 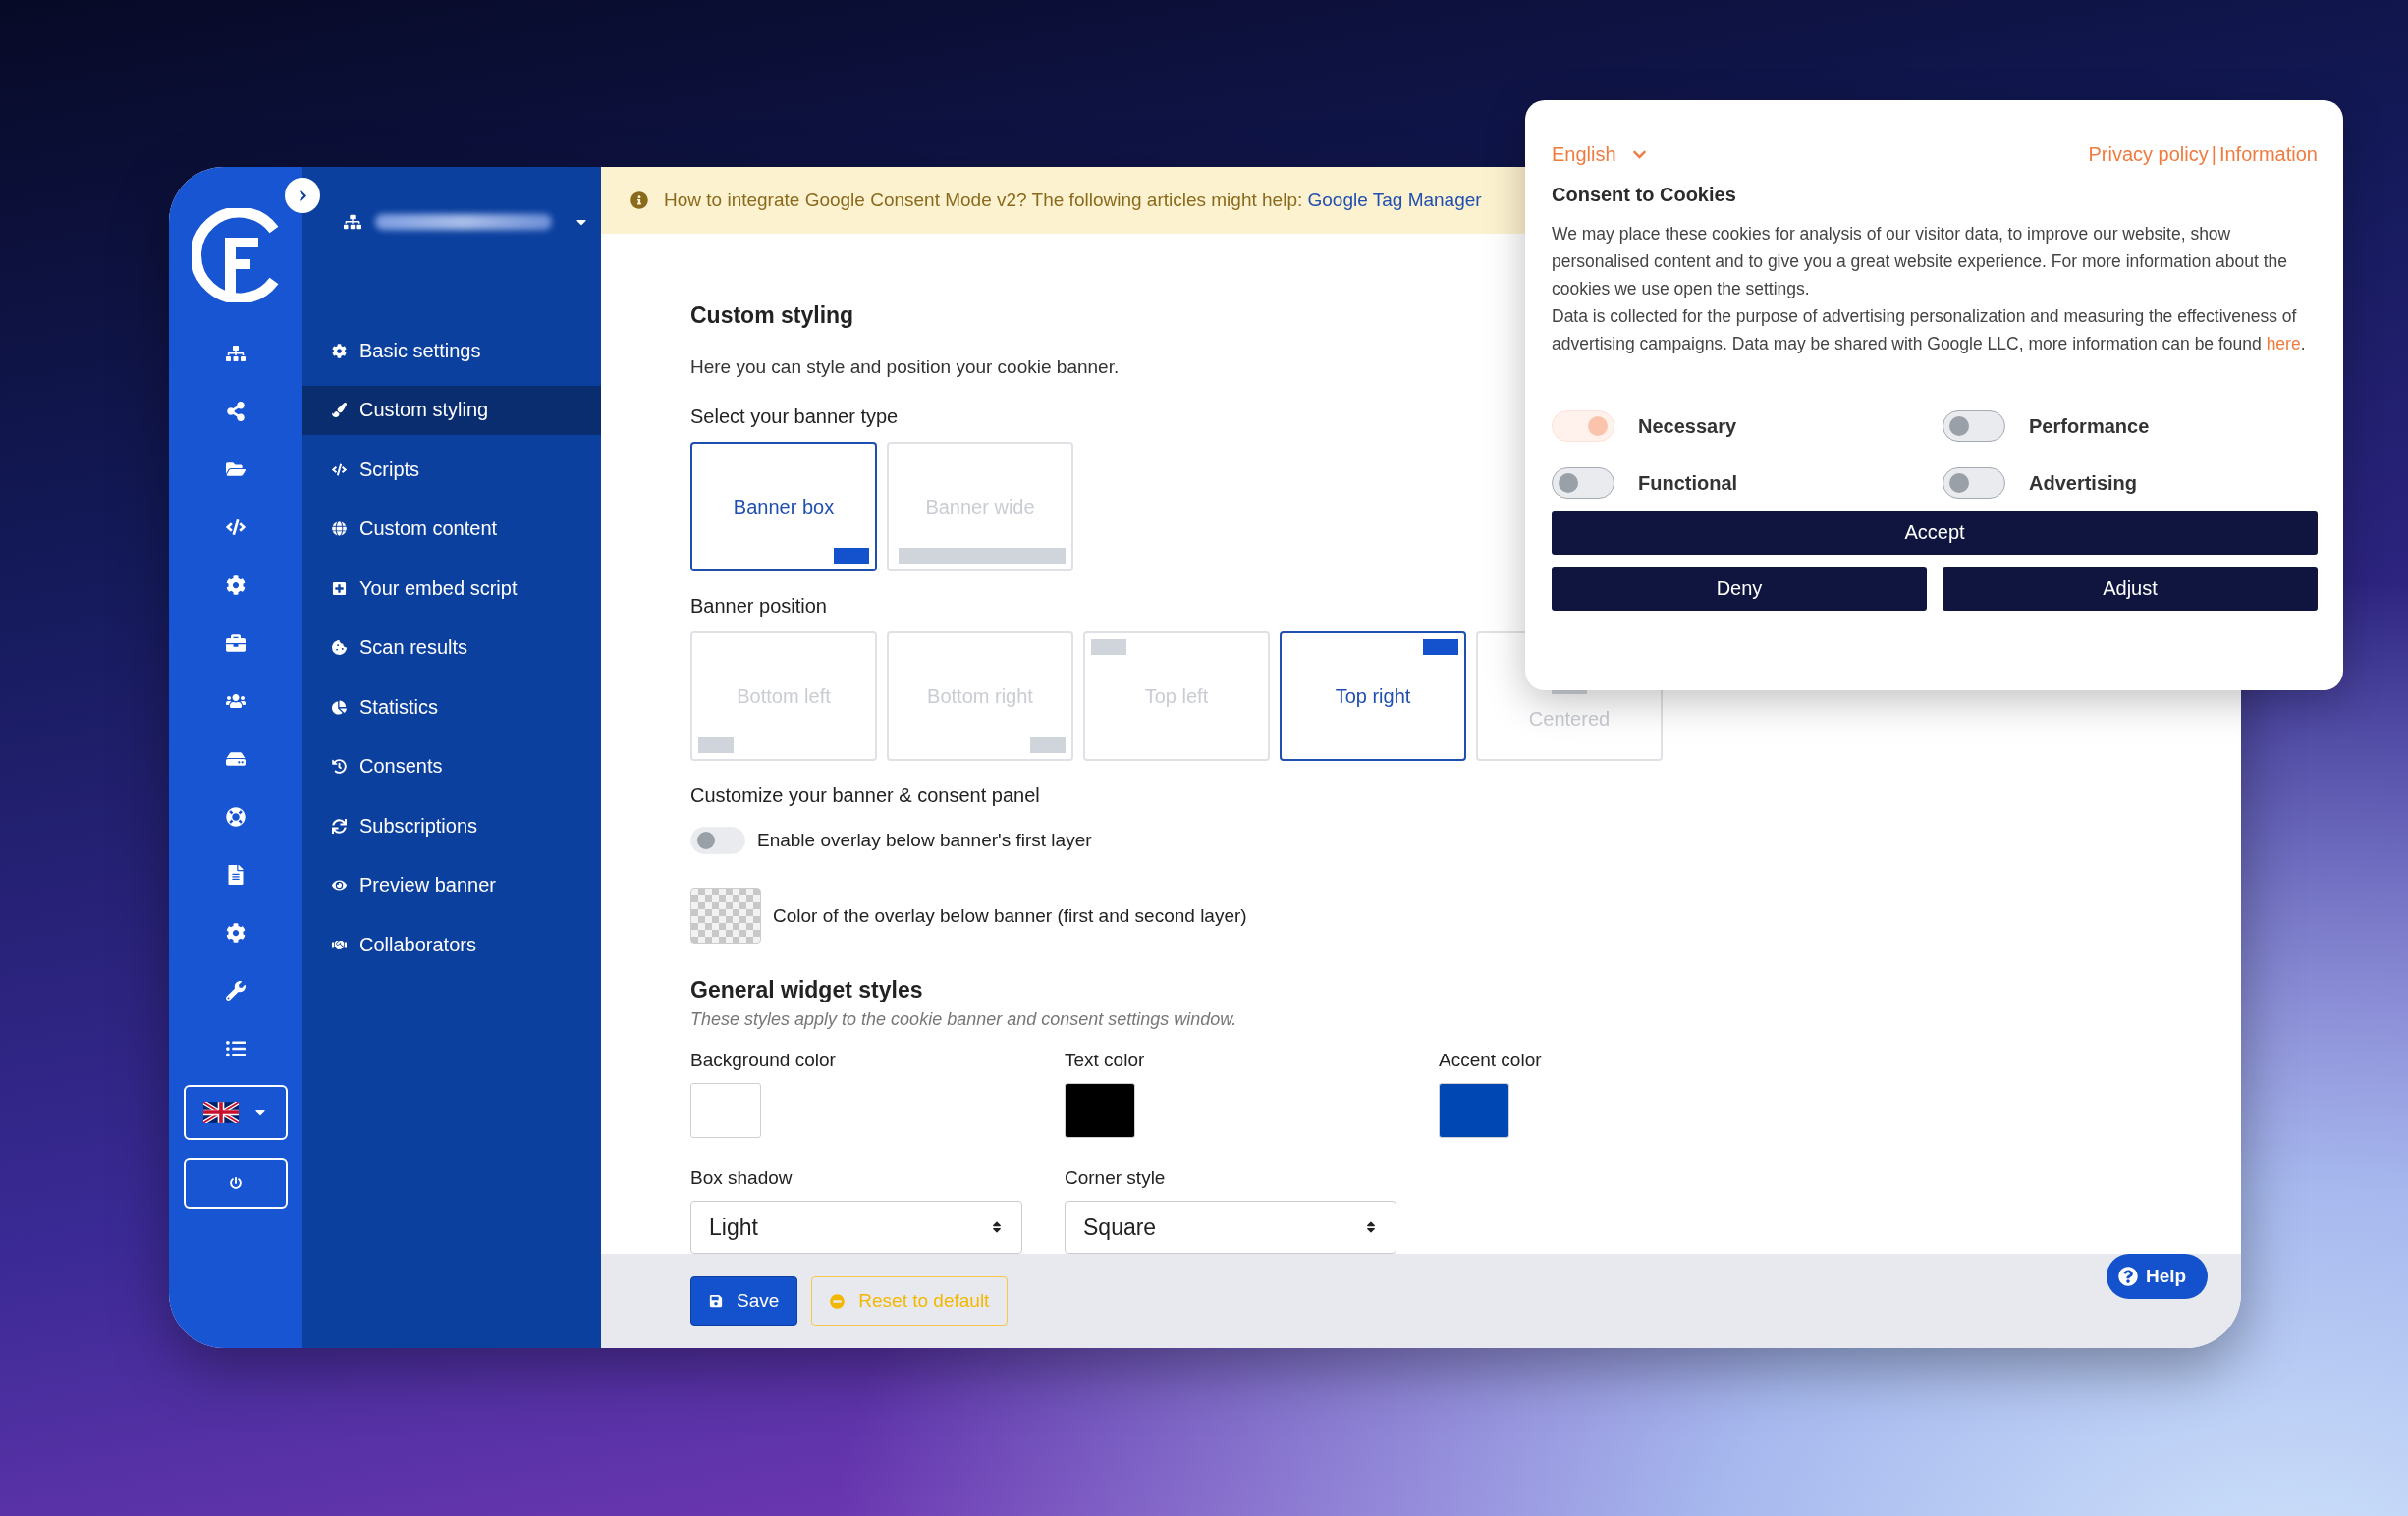 I want to click on nav-item: Statistics, so click(x=452, y=706).